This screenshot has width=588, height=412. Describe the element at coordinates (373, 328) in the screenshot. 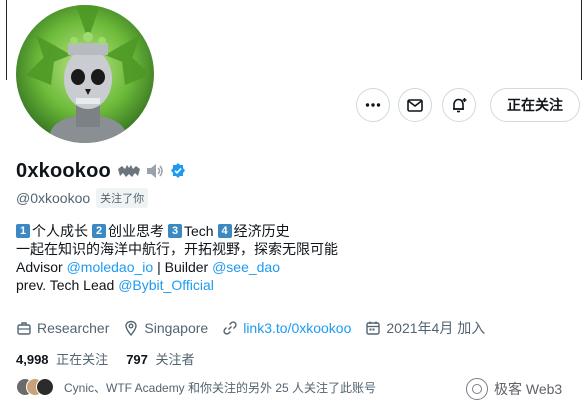

I see `calendar-icon` at that location.